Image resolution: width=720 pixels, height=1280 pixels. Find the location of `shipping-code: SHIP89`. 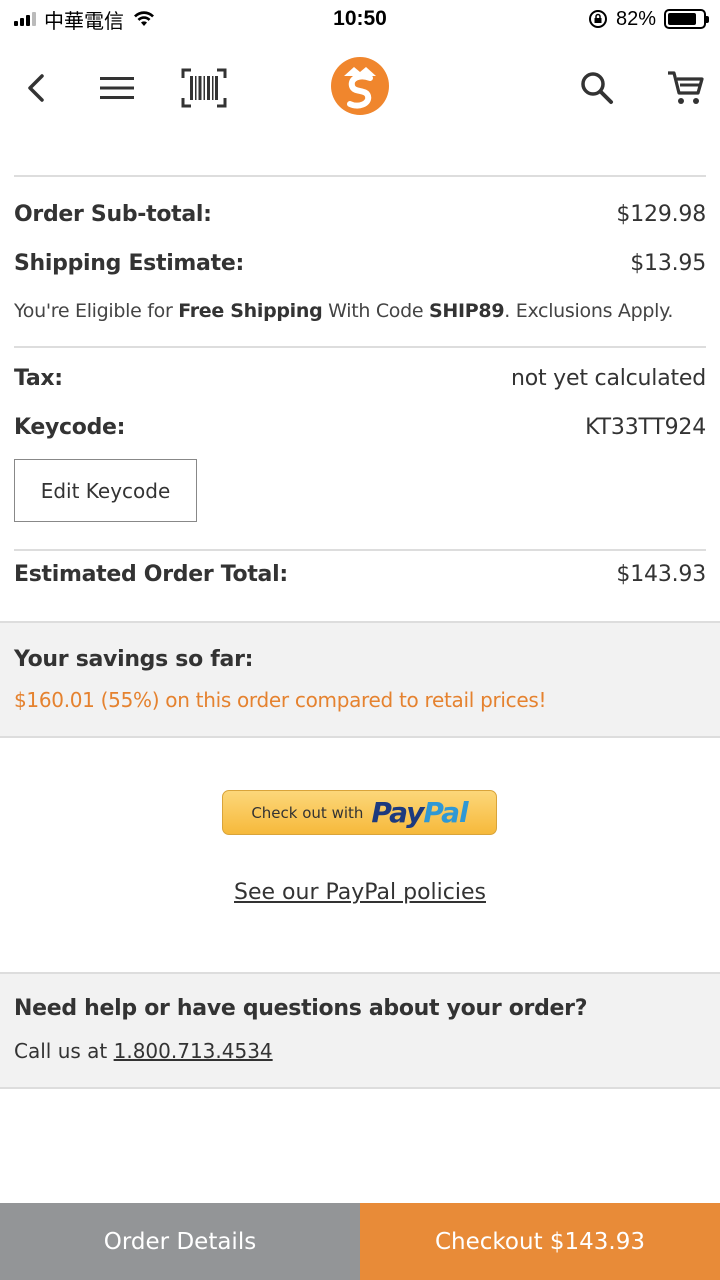

shipping-code: SHIP89 is located at coordinates (467, 311).